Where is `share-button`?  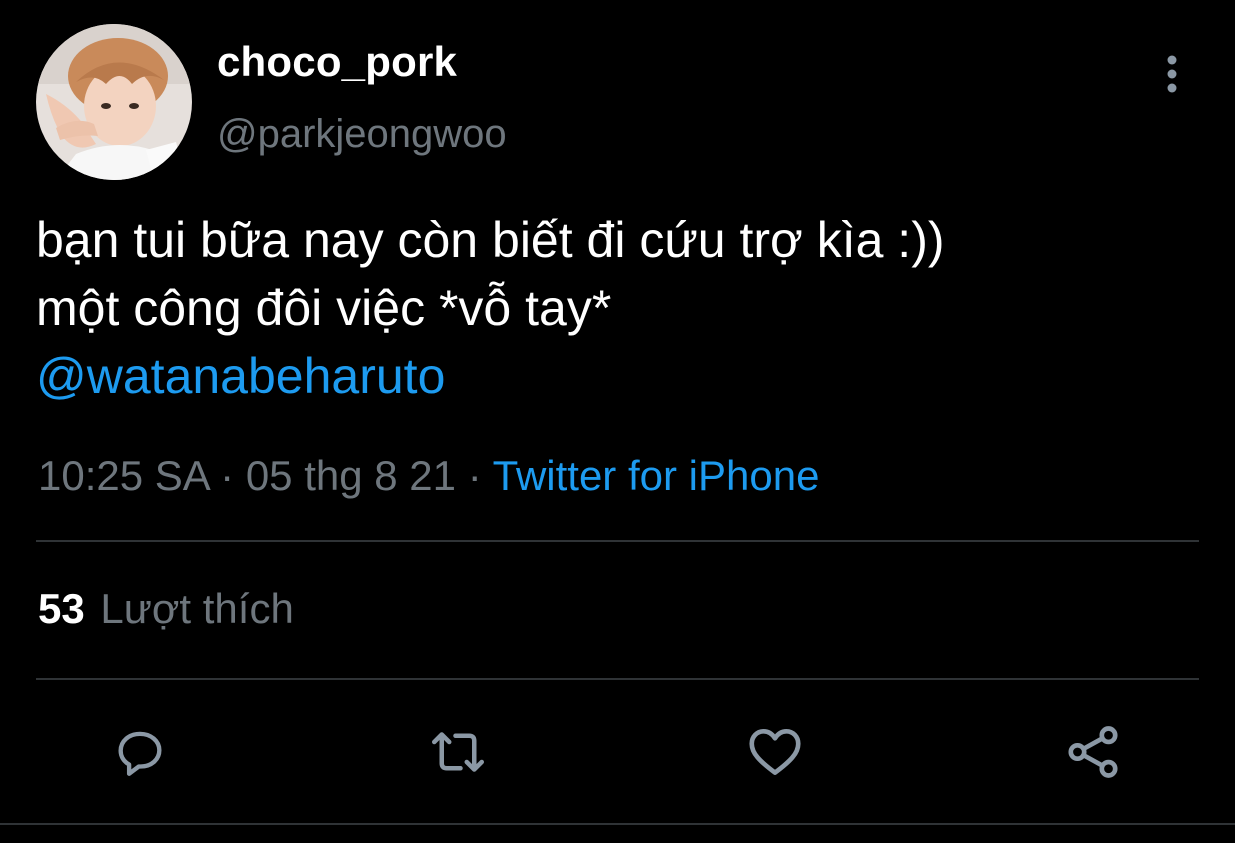
share-button is located at coordinates (1093, 752).